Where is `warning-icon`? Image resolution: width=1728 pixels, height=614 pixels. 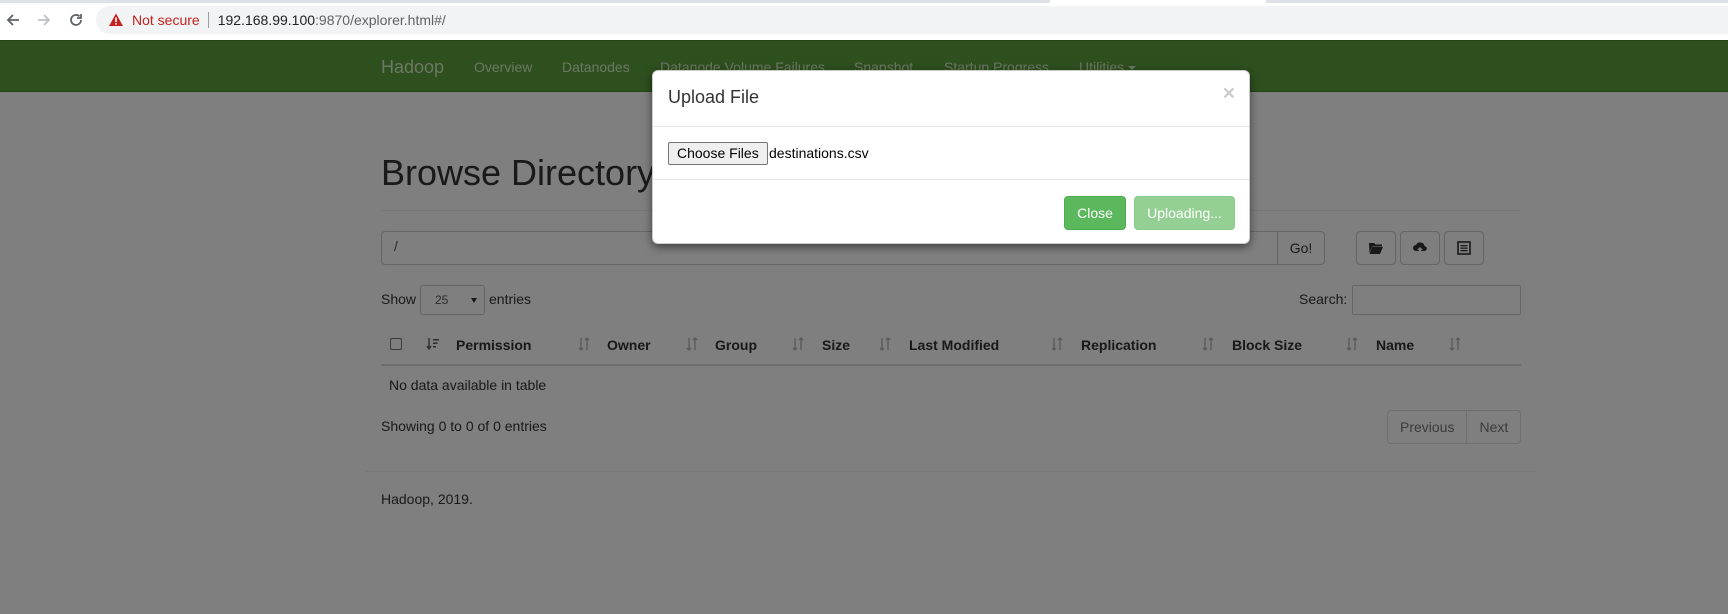
warning-icon is located at coordinates (116, 19).